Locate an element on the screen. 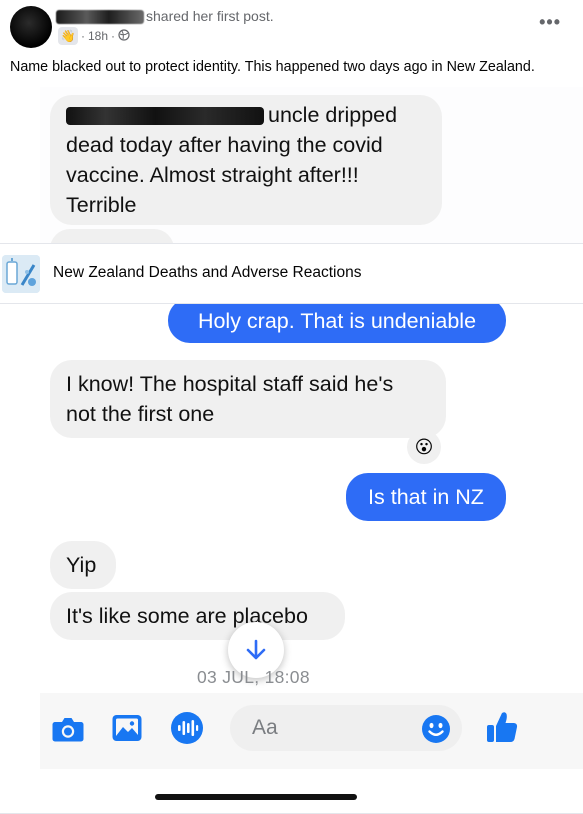 The width and height of the screenshot is (583, 814). post-action-text: shared her first post. is located at coordinates (210, 16).